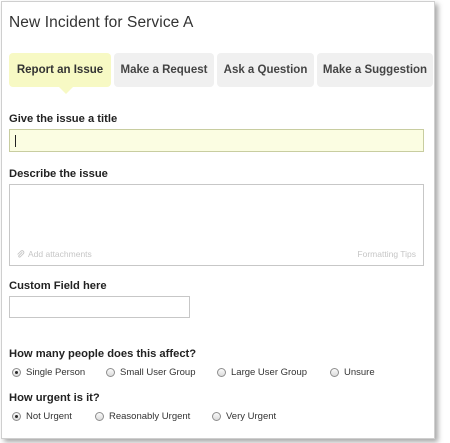  Describe the element at coordinates (99, 307) in the screenshot. I see `custom-field-input` at that location.